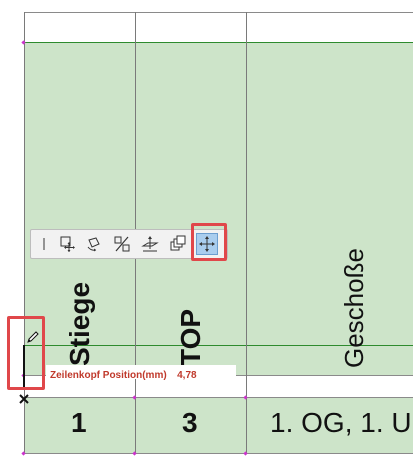 The height and width of the screenshot is (462, 413). I want to click on column-header-stiege: Stiege, so click(79, 323).